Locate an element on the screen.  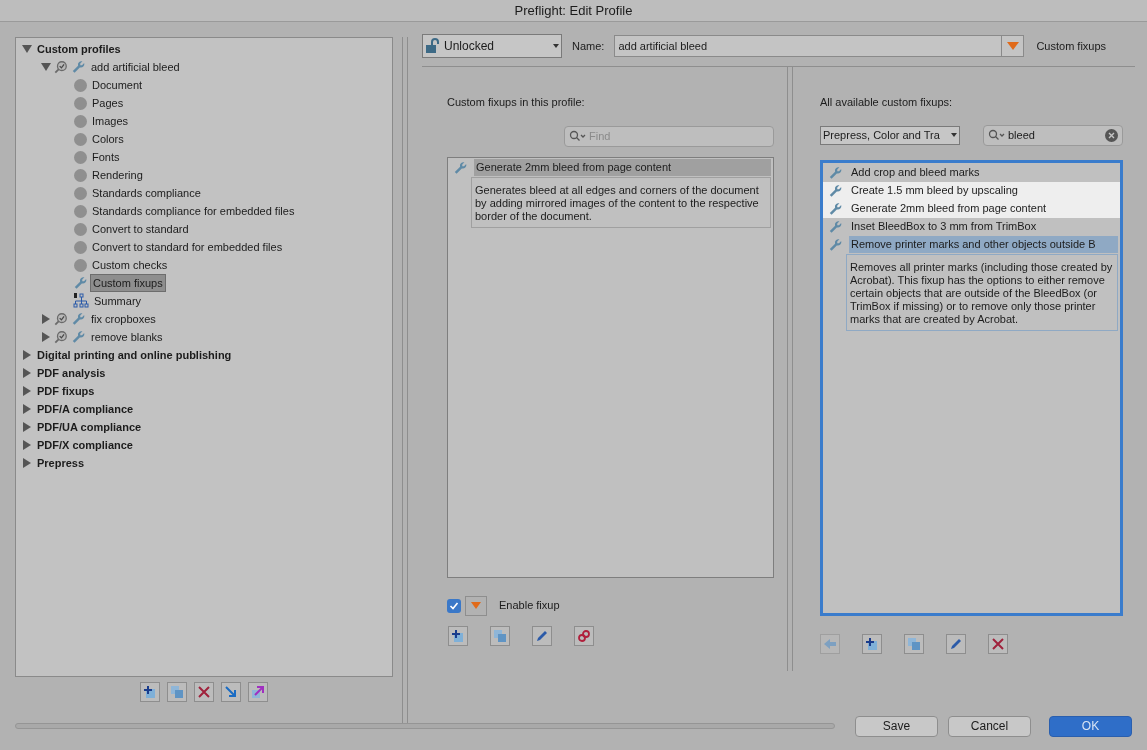
search-field: bleed is located at coordinates (1053, 135).